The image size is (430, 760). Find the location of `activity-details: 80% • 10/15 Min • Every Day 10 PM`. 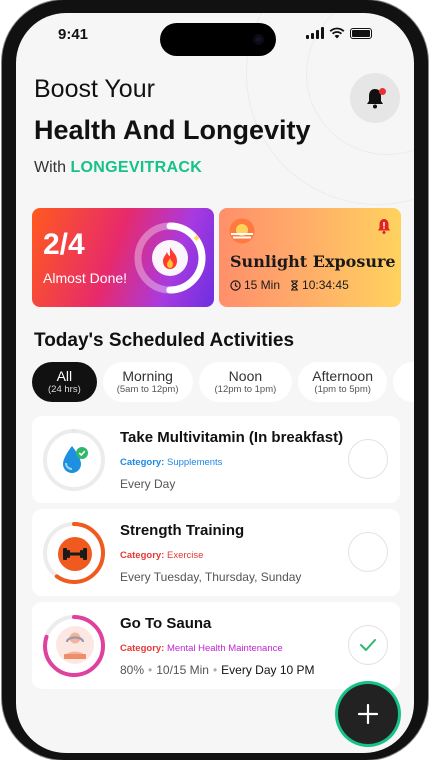

activity-details: 80% • 10/15 Min • Every Day 10 PM is located at coordinates (217, 670).